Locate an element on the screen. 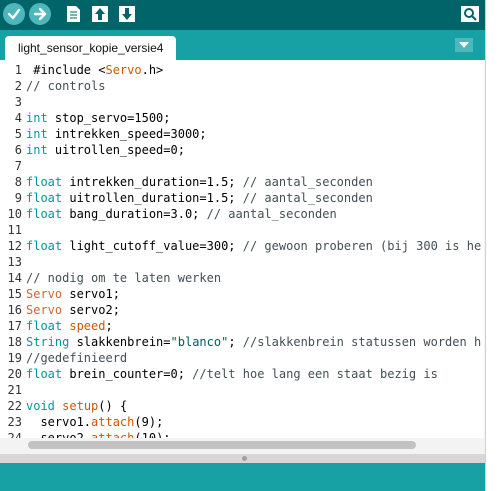 The height and width of the screenshot is (491, 502). magnifier-icon is located at coordinates (470, 14).